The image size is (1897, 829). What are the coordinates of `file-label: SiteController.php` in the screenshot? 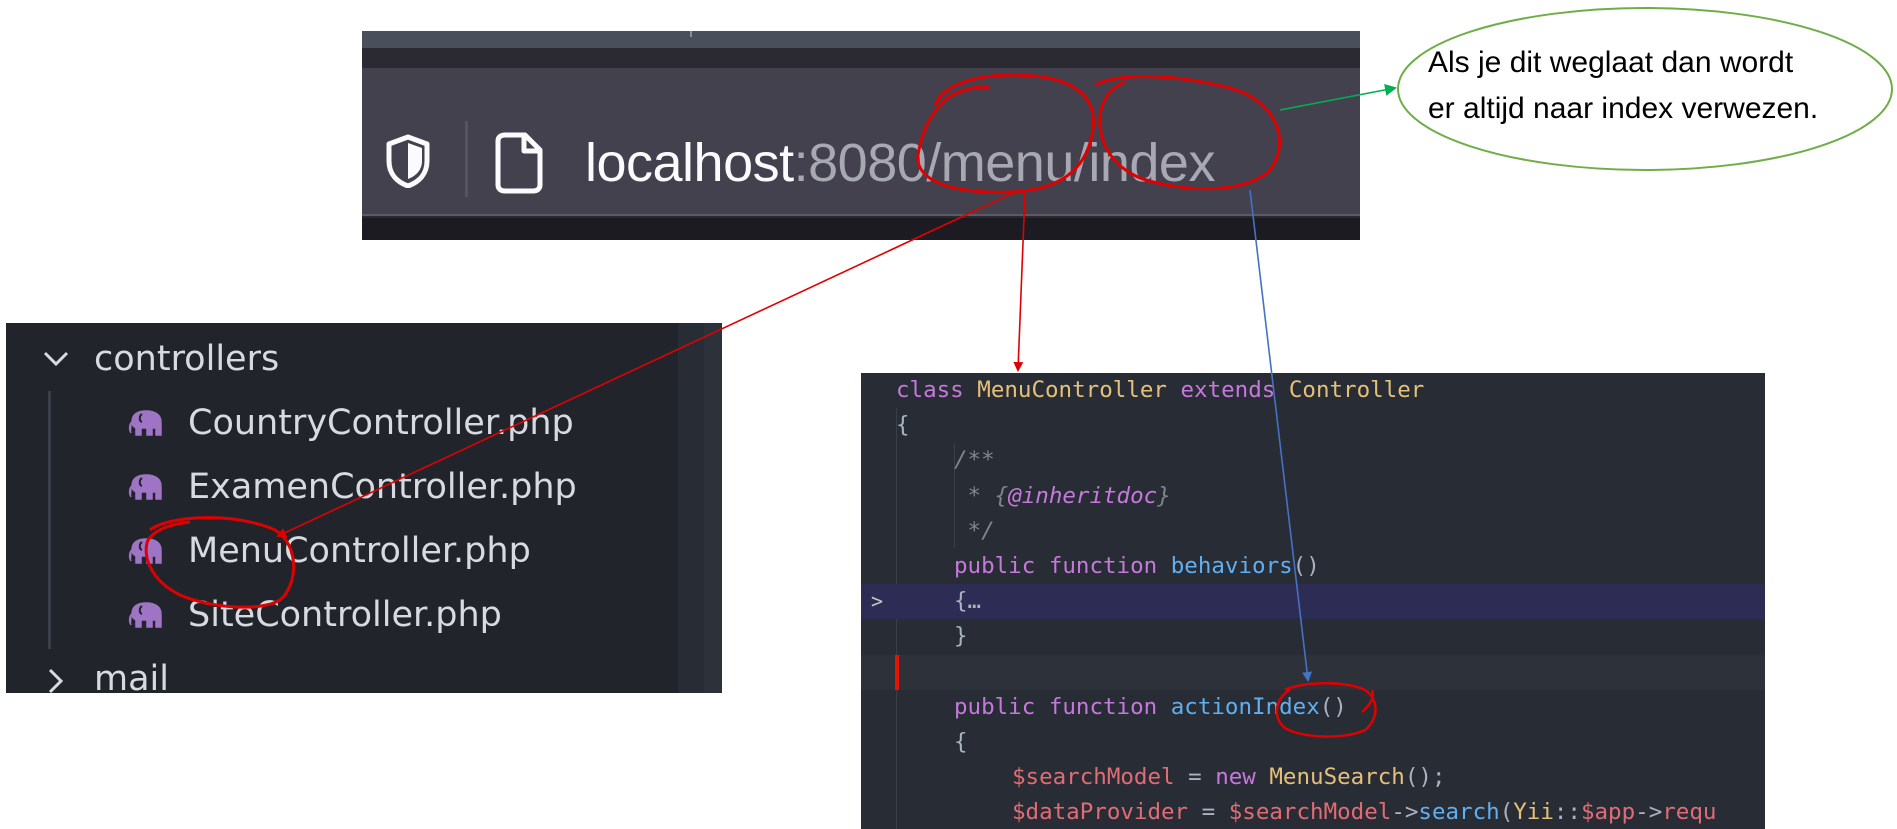 It's located at (345, 615).